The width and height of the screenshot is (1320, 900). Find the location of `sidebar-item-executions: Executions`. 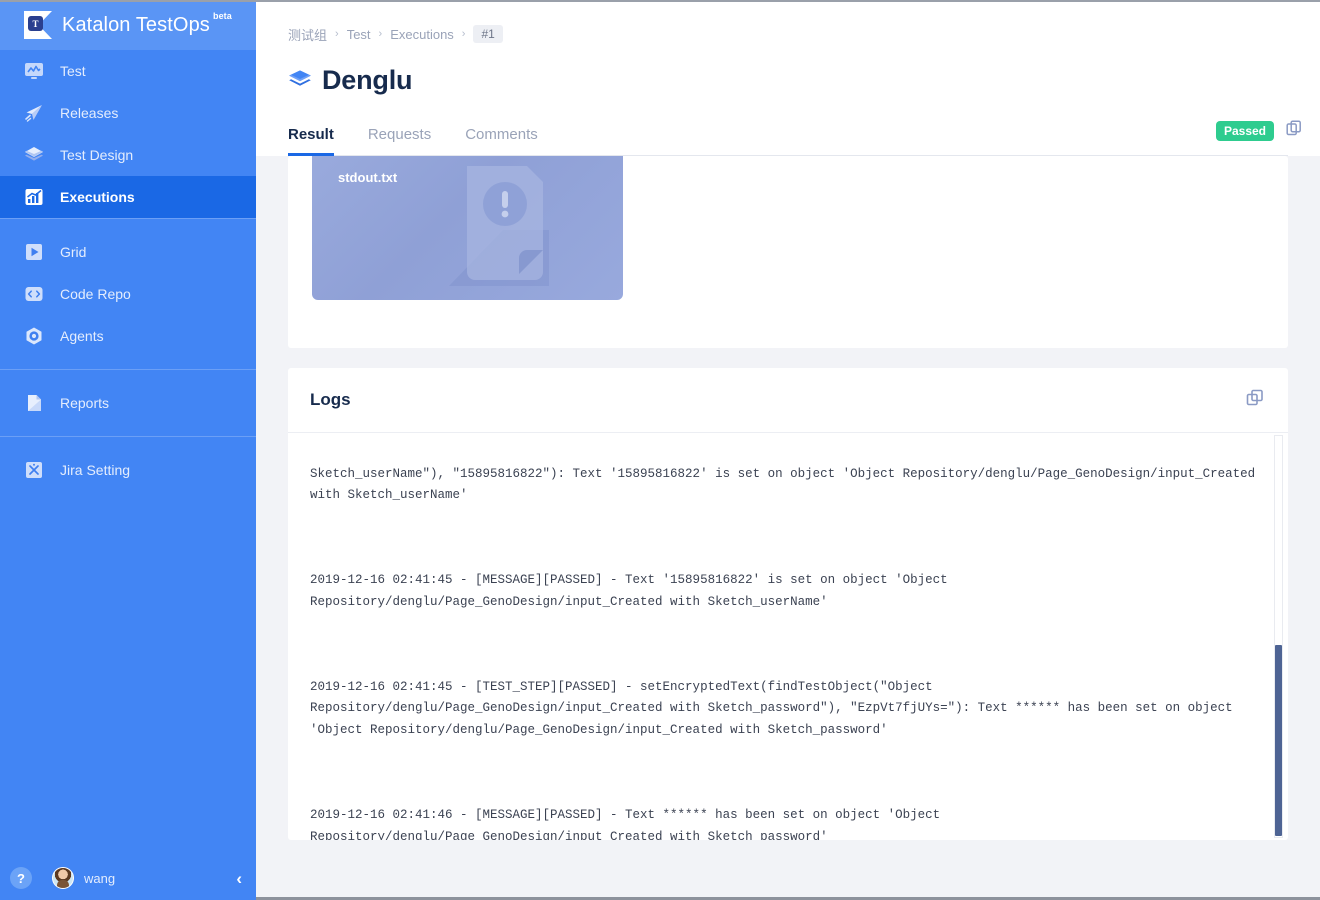

sidebar-item-executions: Executions is located at coordinates (128, 197).